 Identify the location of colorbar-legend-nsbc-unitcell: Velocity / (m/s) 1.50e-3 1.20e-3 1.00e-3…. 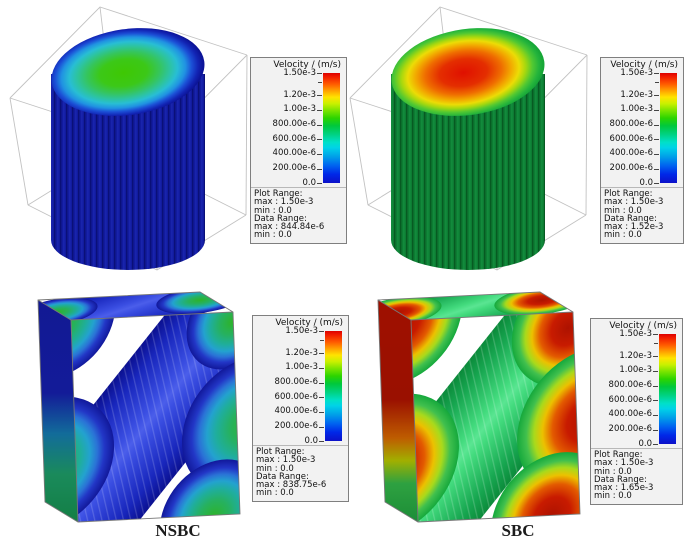
(300, 408).